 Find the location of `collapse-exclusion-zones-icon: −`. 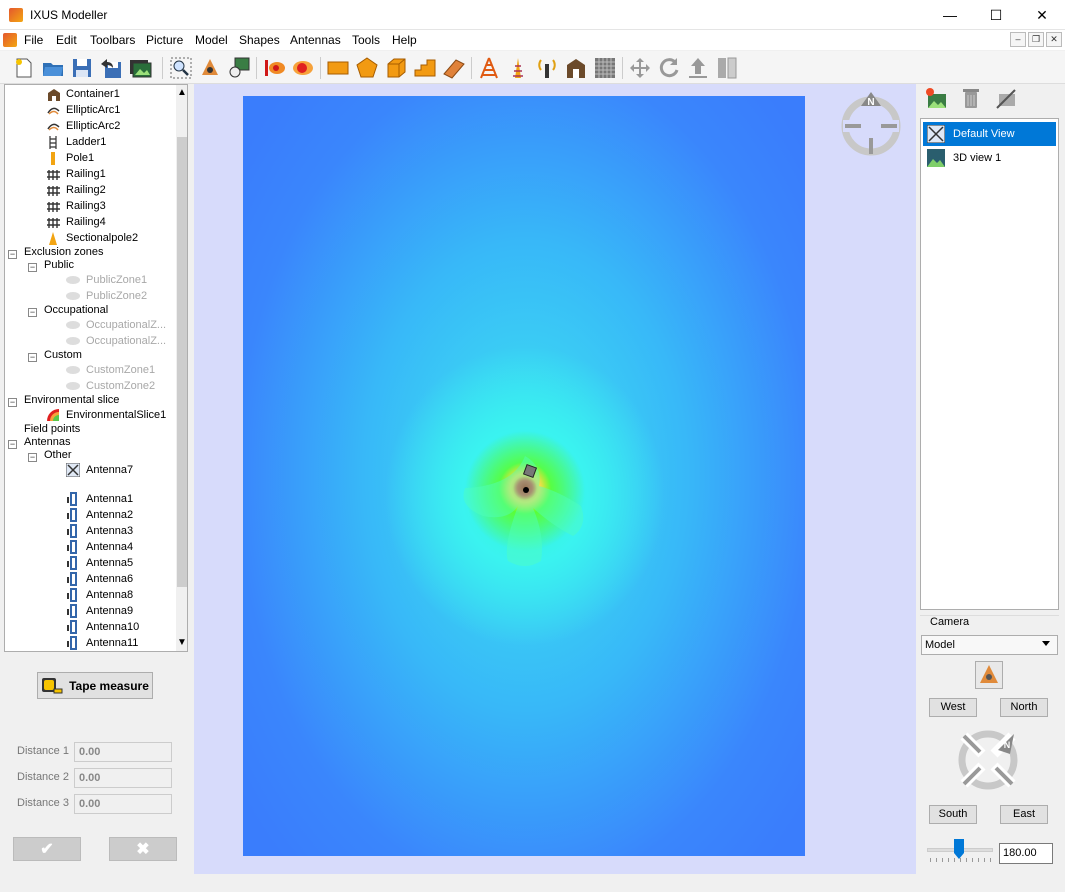

collapse-exclusion-zones-icon: − is located at coordinates (12, 254).